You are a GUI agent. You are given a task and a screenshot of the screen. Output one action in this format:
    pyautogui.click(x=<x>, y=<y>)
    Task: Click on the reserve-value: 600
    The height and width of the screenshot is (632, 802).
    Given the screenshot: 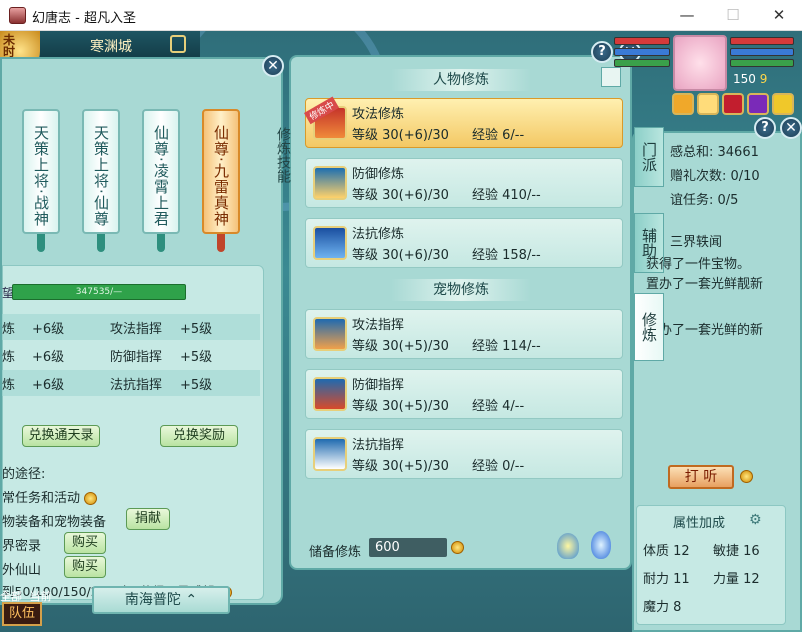 What is the action you would take?
    pyautogui.click(x=408, y=547)
    